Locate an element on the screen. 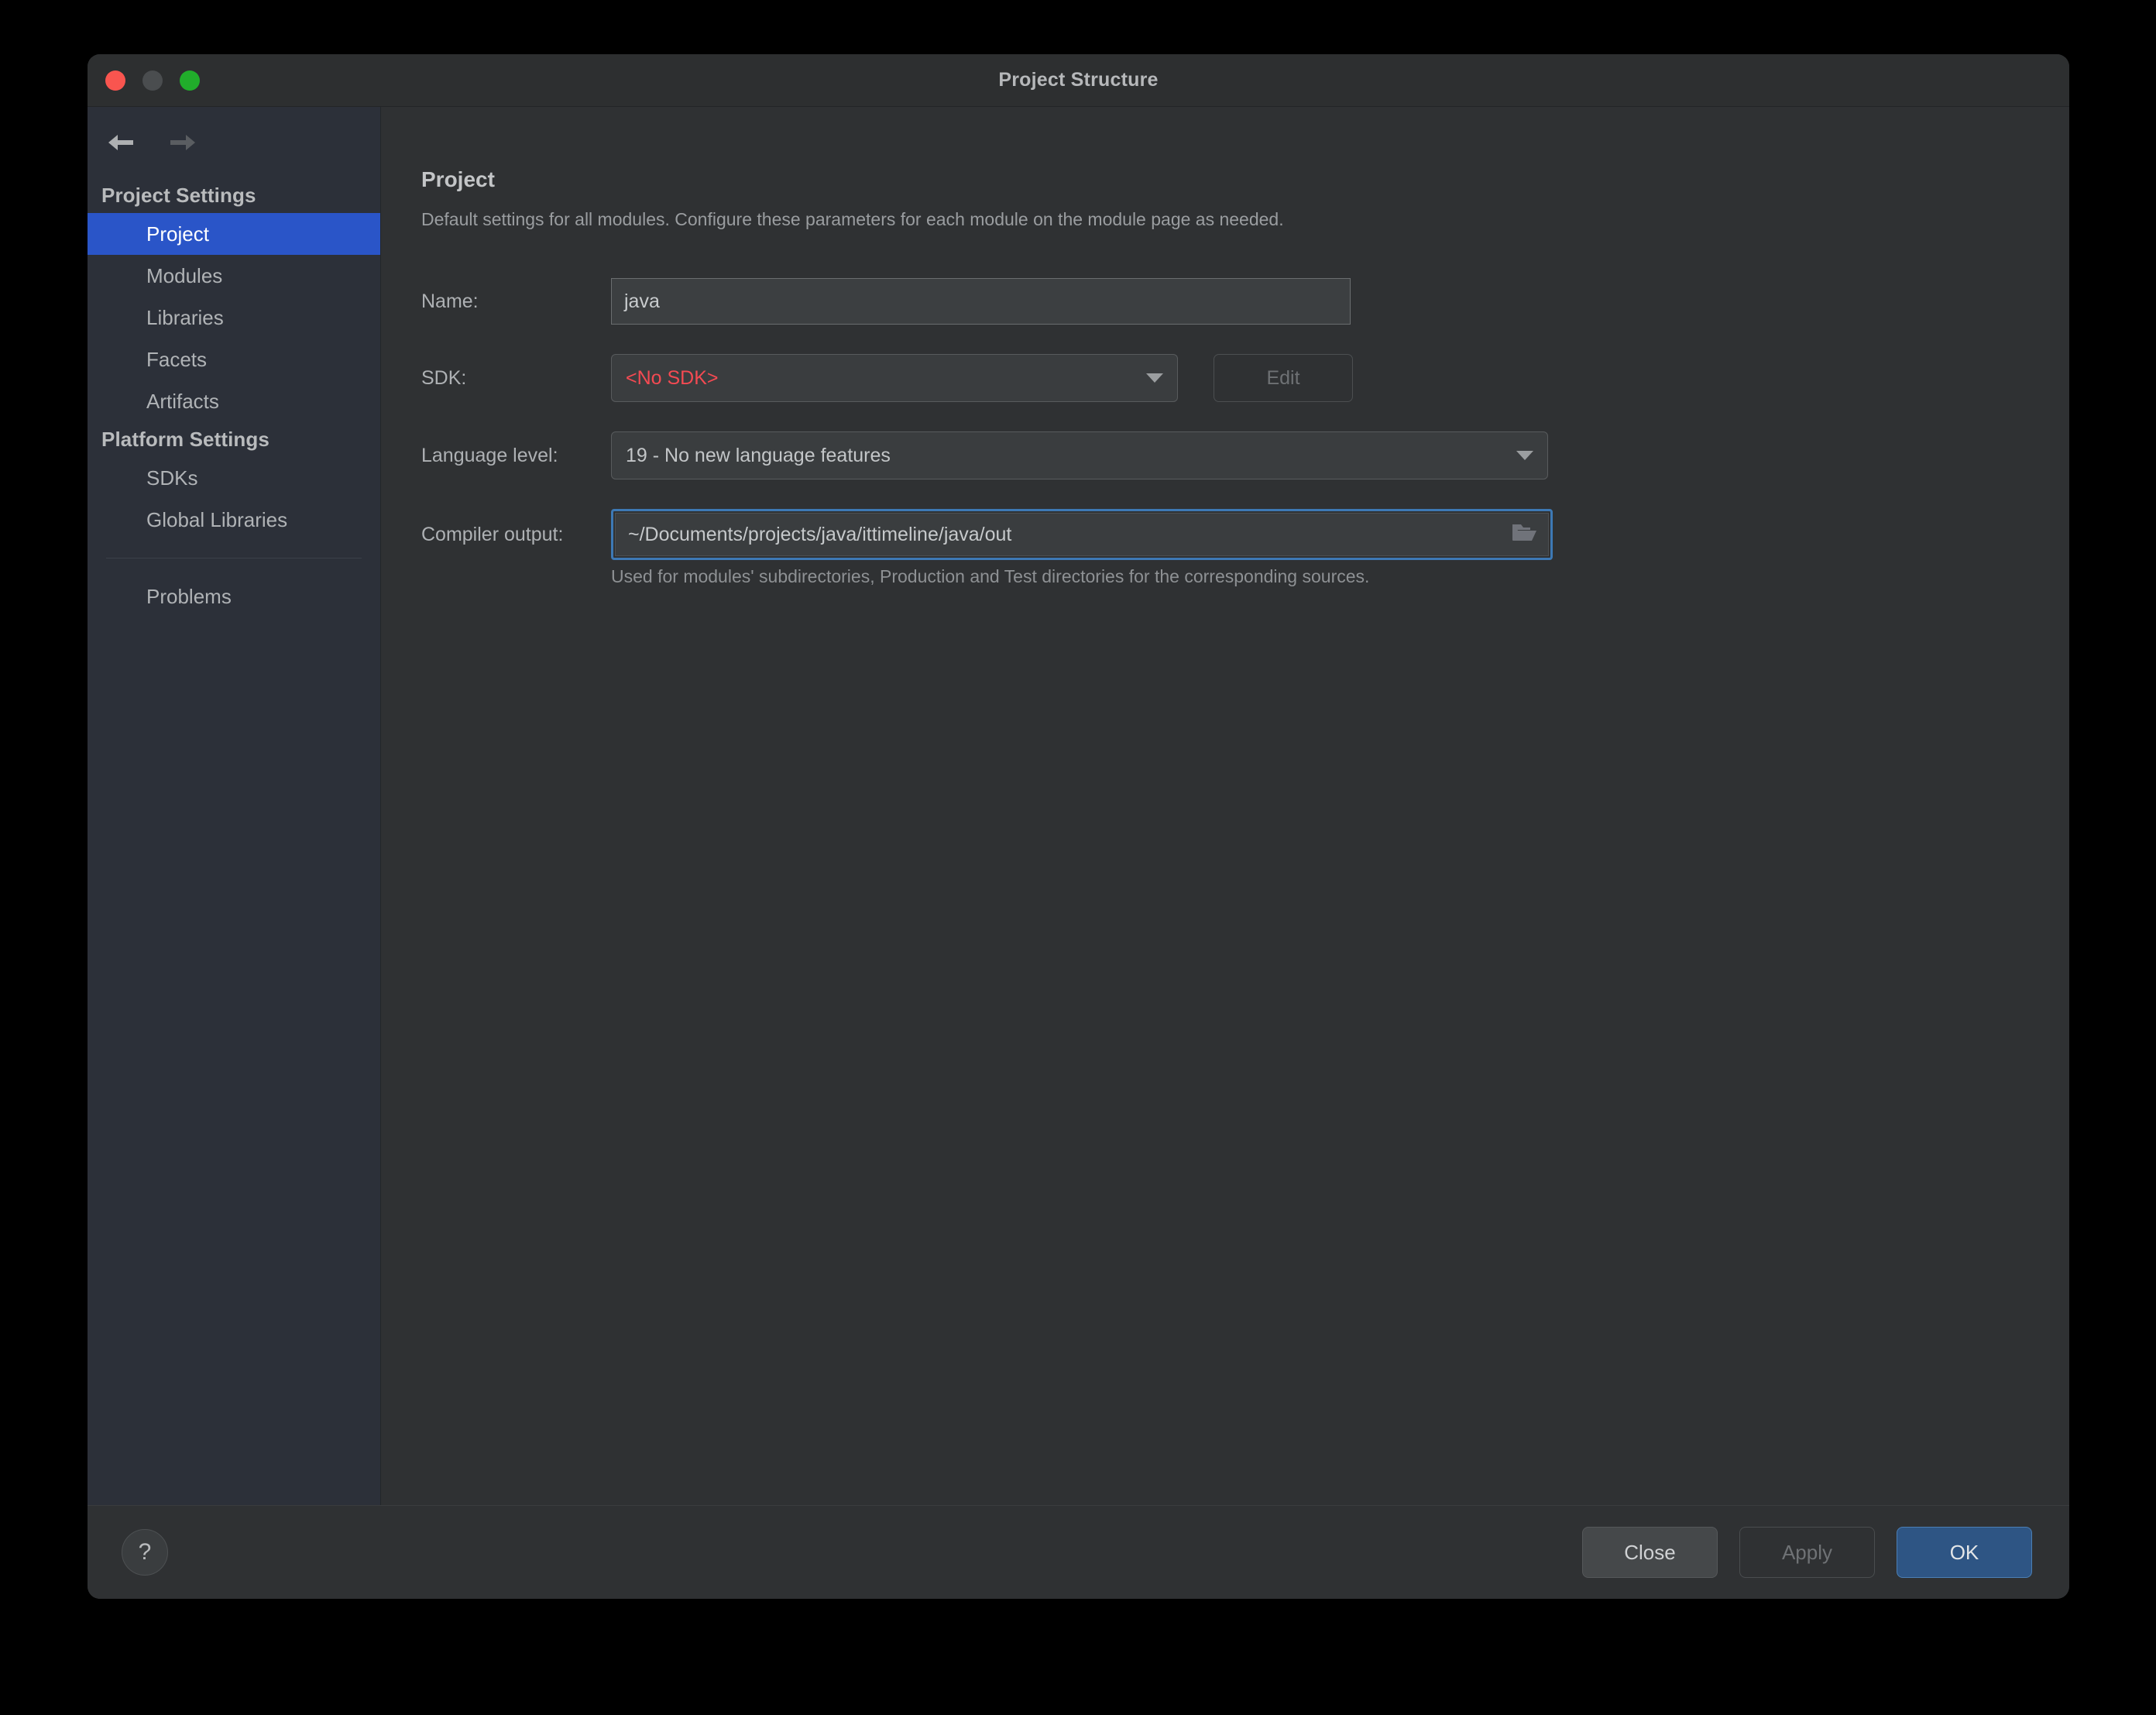  sidebar-item-artifacts: Artifacts is located at coordinates (234, 401).